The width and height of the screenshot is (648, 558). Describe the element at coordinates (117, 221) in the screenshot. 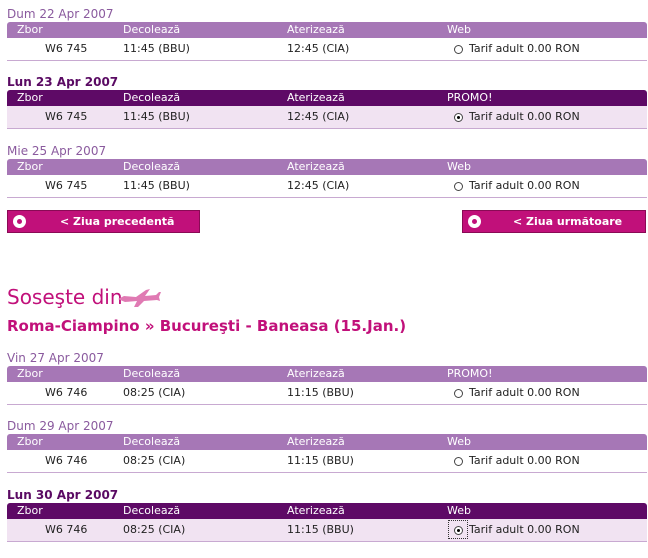

I see `previous-day-label: < Ziua precedentă` at that location.